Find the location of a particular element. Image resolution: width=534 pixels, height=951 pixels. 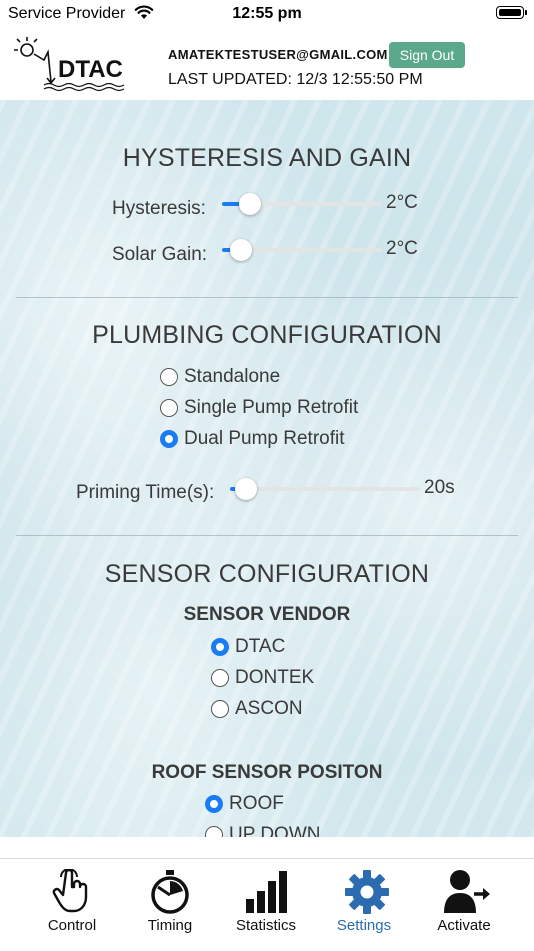

radio-vendor-dtac: DTAC is located at coordinates (248, 647).